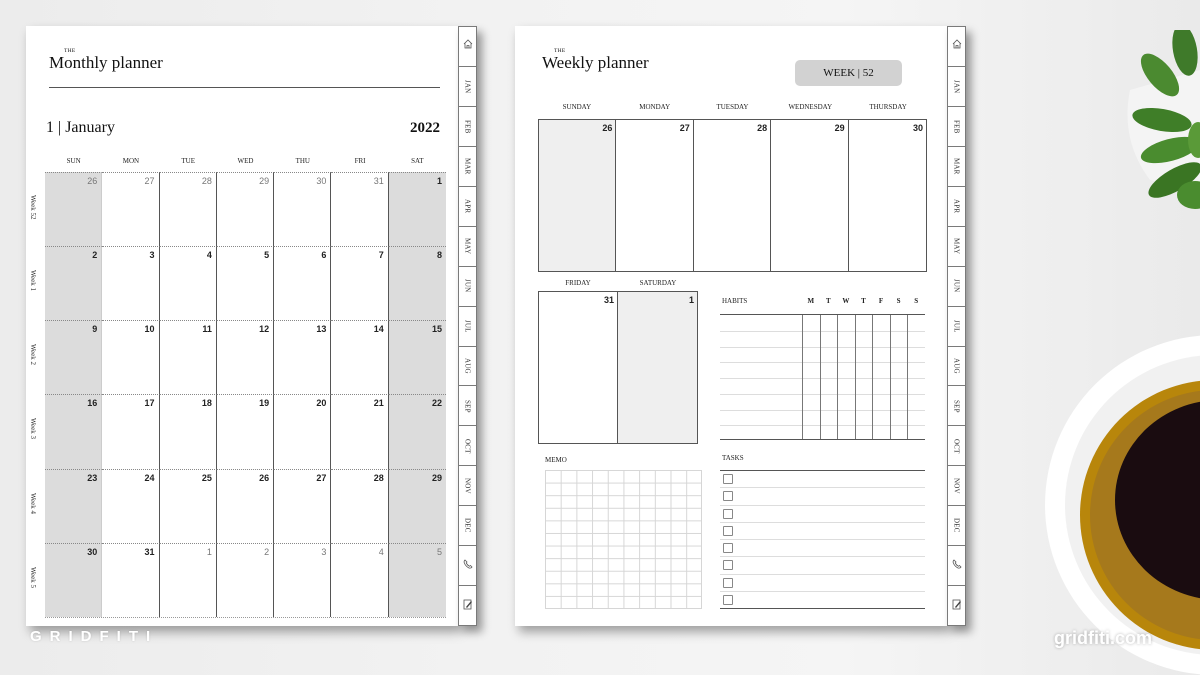 This screenshot has width=1200, height=675. What do you see at coordinates (245, 431) in the screenshot?
I see `calendar-day-cell: 19` at bounding box center [245, 431].